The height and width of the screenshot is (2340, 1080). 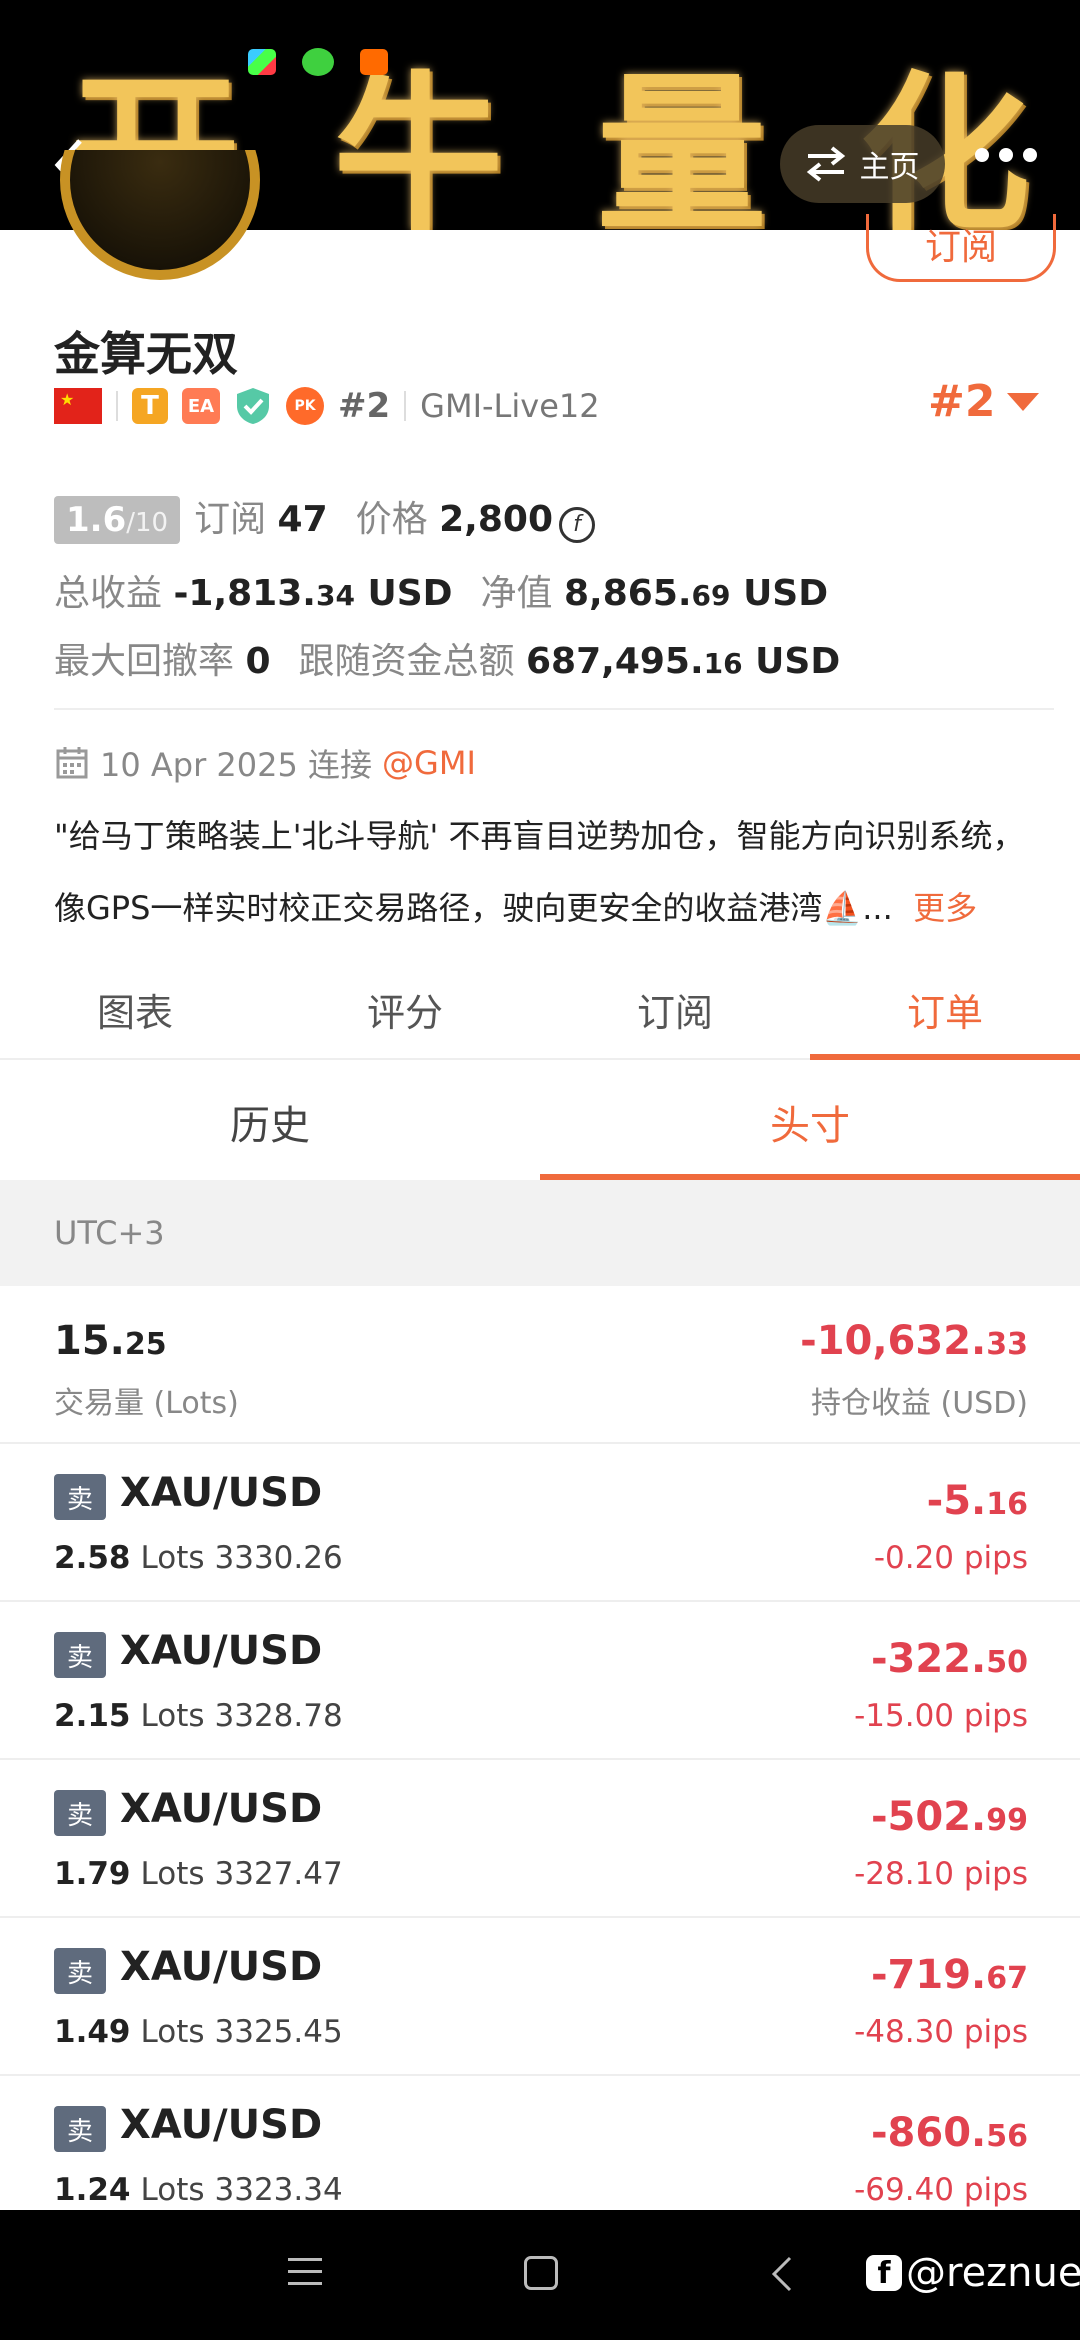 What do you see at coordinates (950, 1558) in the screenshot?
I see `position-pips: -0.20 pips` at bounding box center [950, 1558].